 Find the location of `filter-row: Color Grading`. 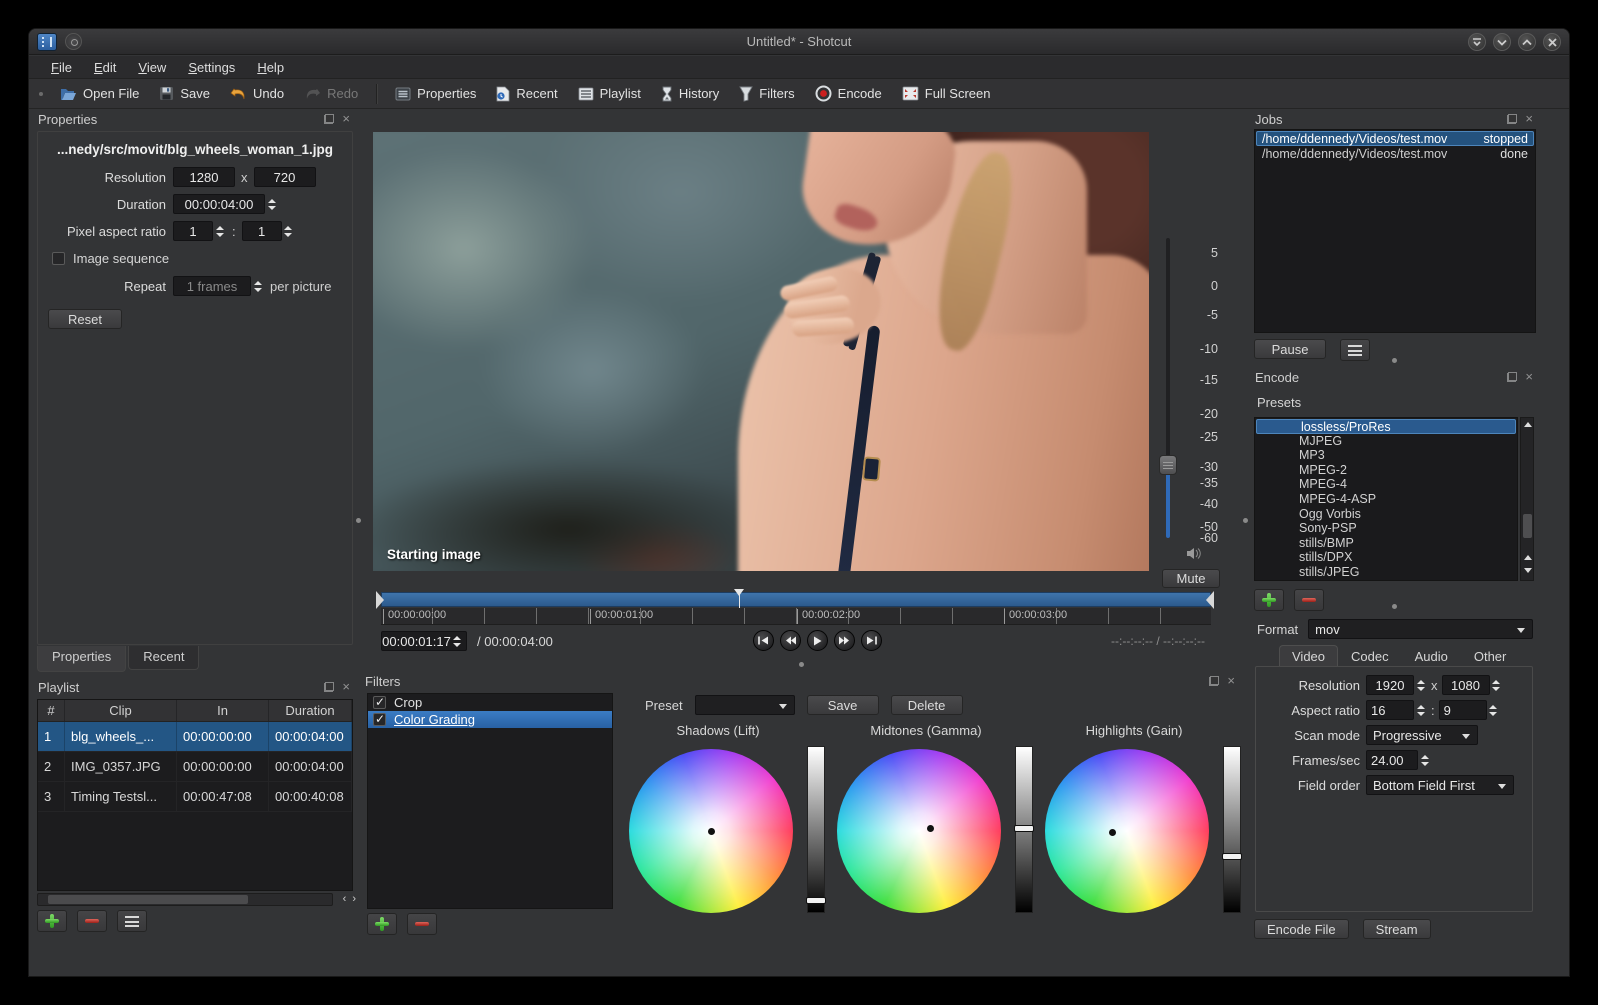

filter-row: Color Grading is located at coordinates (490, 719).